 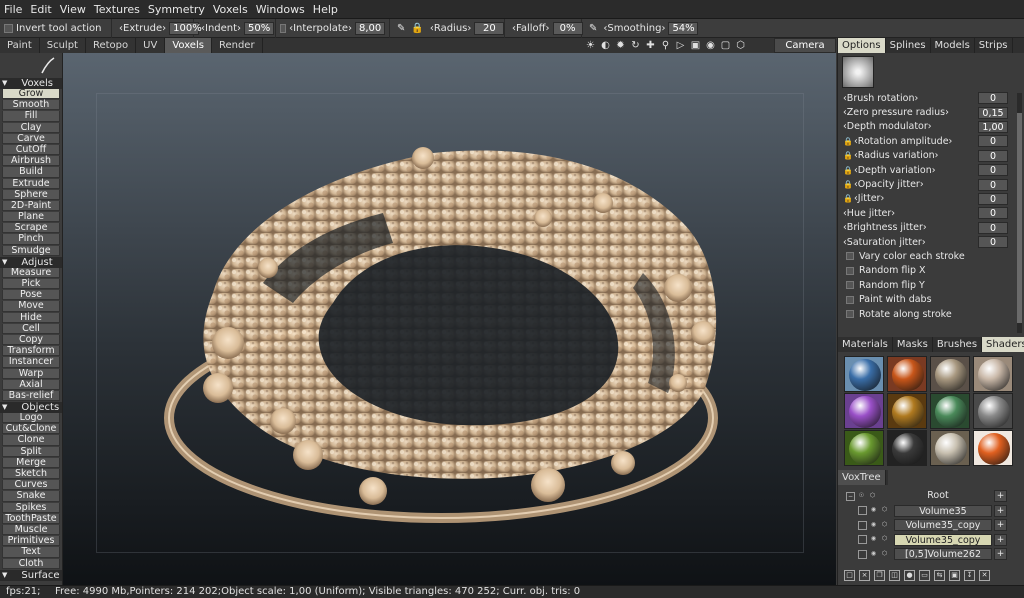 I want to click on tool-copy: Copy, so click(x=31, y=340).